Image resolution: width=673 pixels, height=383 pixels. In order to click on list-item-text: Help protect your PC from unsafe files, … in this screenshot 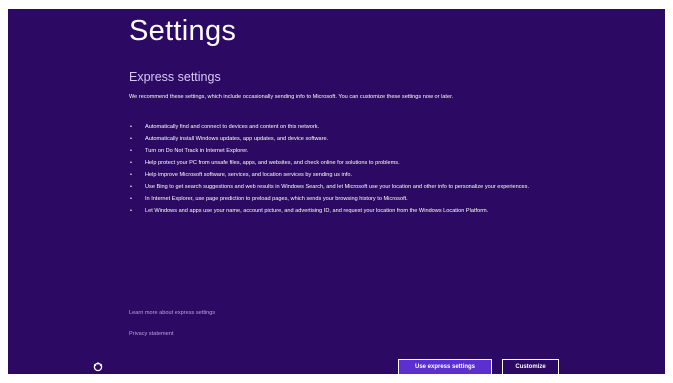, I will do `click(272, 163)`.